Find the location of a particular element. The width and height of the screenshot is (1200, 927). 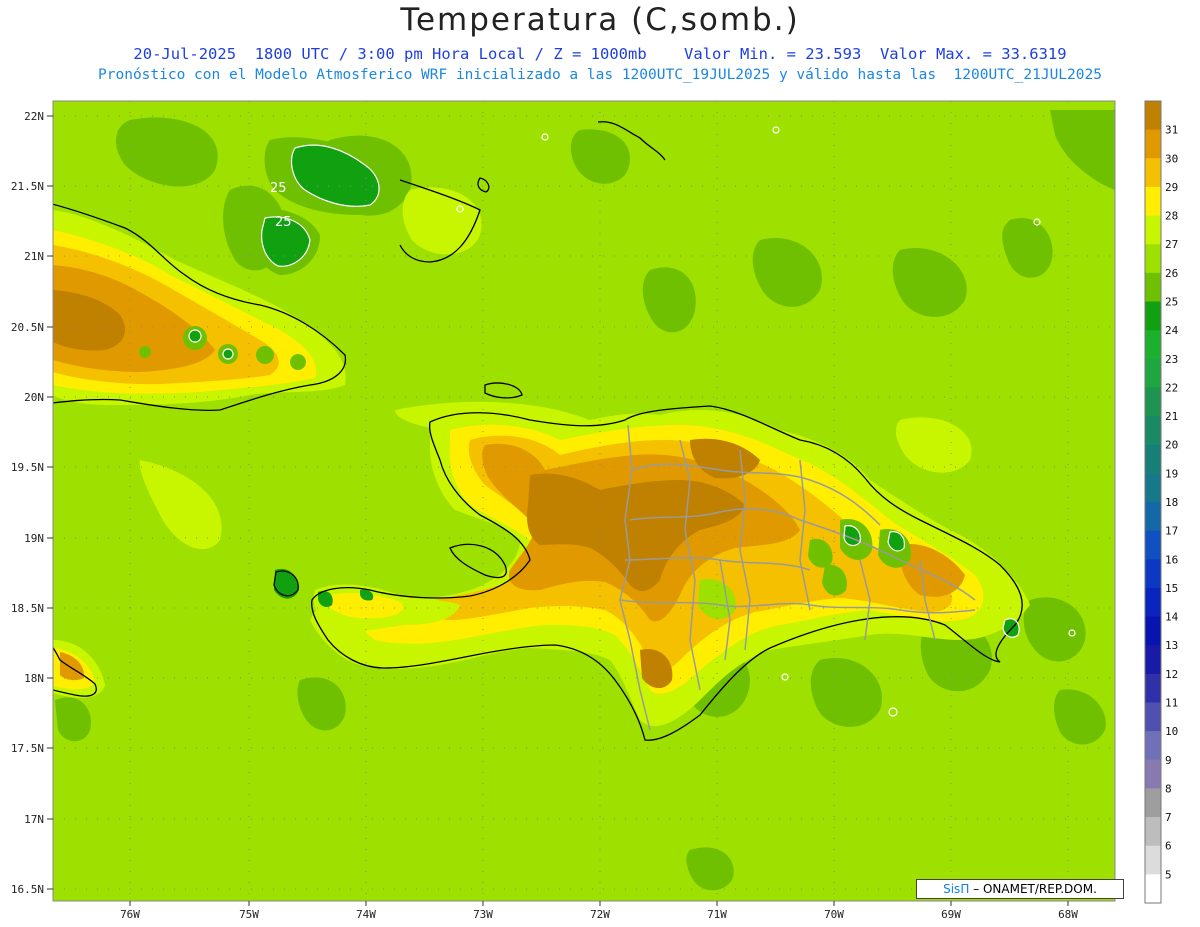

lat-tick-label: 19.5N is located at coordinates (27, 467).